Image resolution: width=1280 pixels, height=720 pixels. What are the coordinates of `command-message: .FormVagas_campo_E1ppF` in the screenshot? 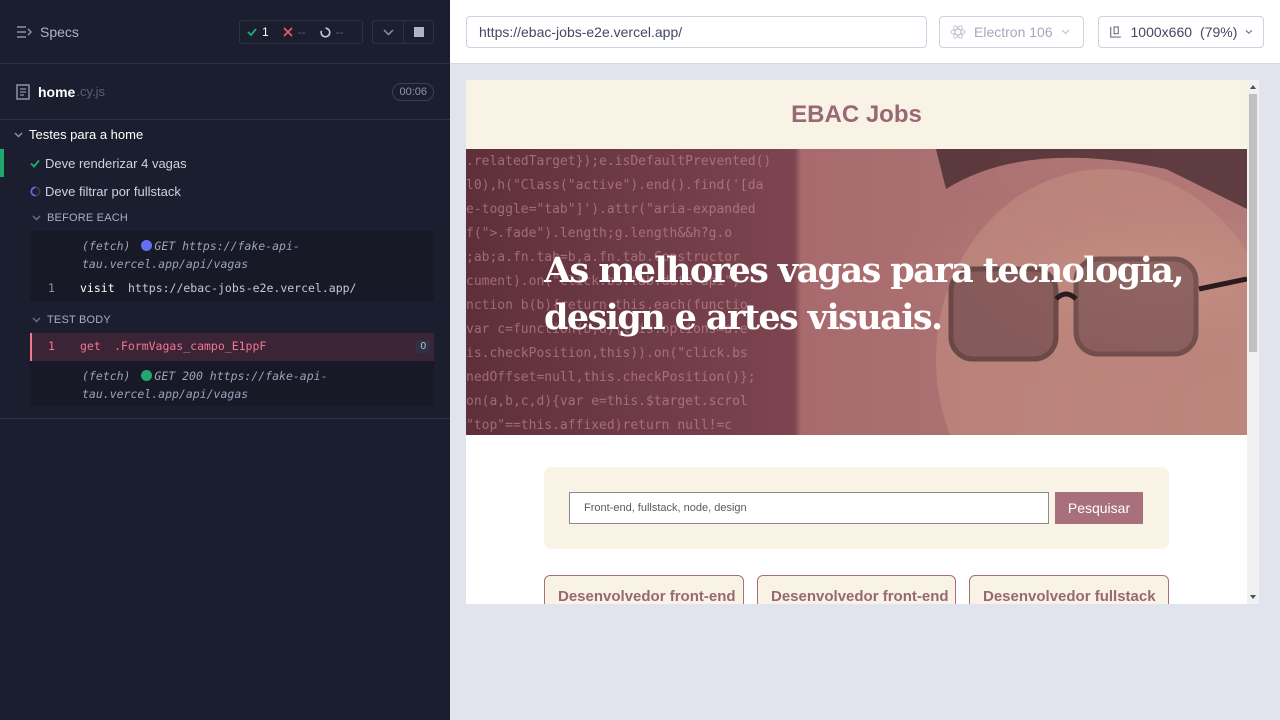 It's located at (190, 346).